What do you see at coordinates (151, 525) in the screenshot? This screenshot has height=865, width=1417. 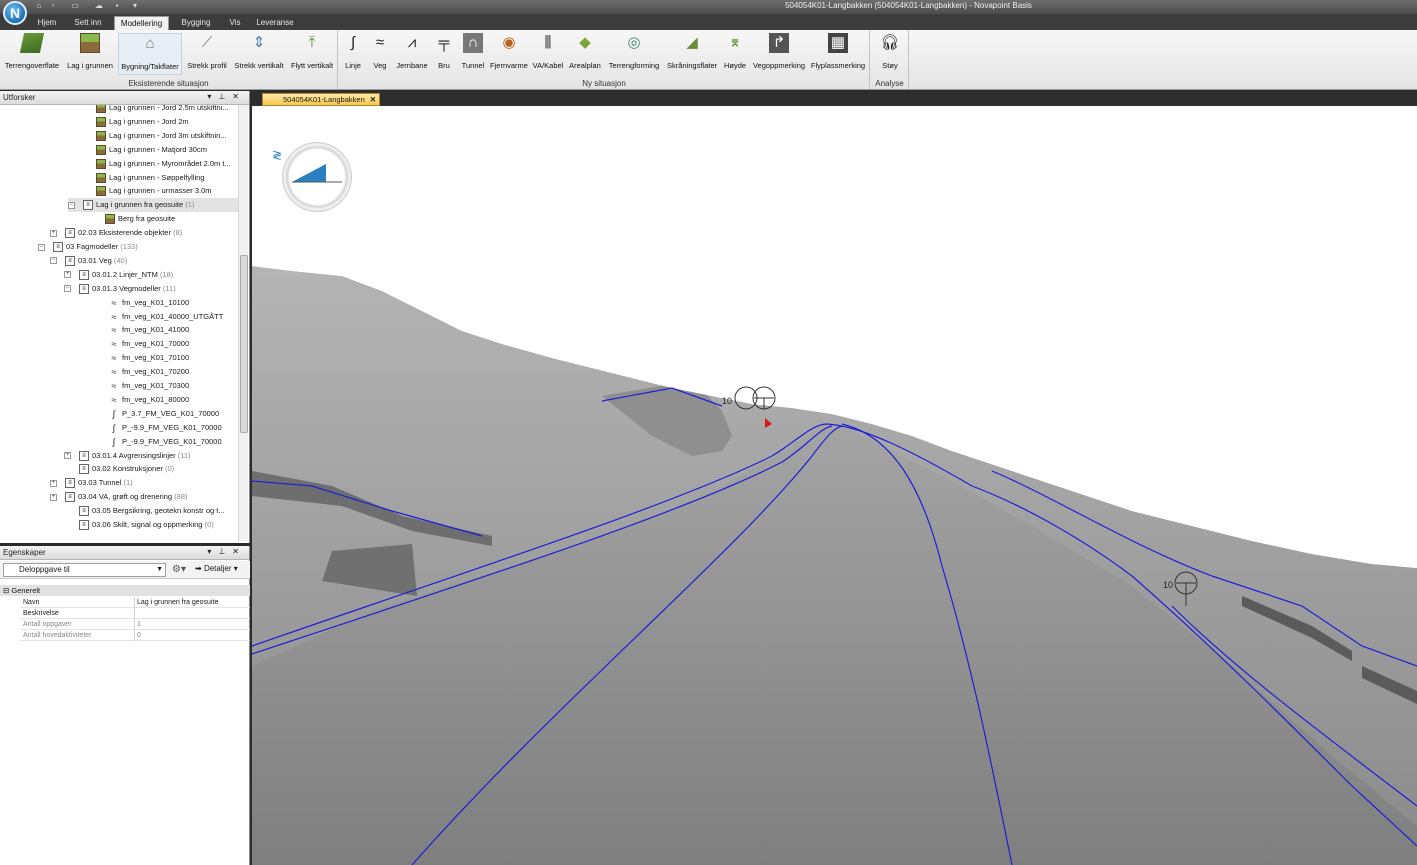 I see `tree-item: ≡ 03.06 Skilt, signal og oppmerking (0)` at bounding box center [151, 525].